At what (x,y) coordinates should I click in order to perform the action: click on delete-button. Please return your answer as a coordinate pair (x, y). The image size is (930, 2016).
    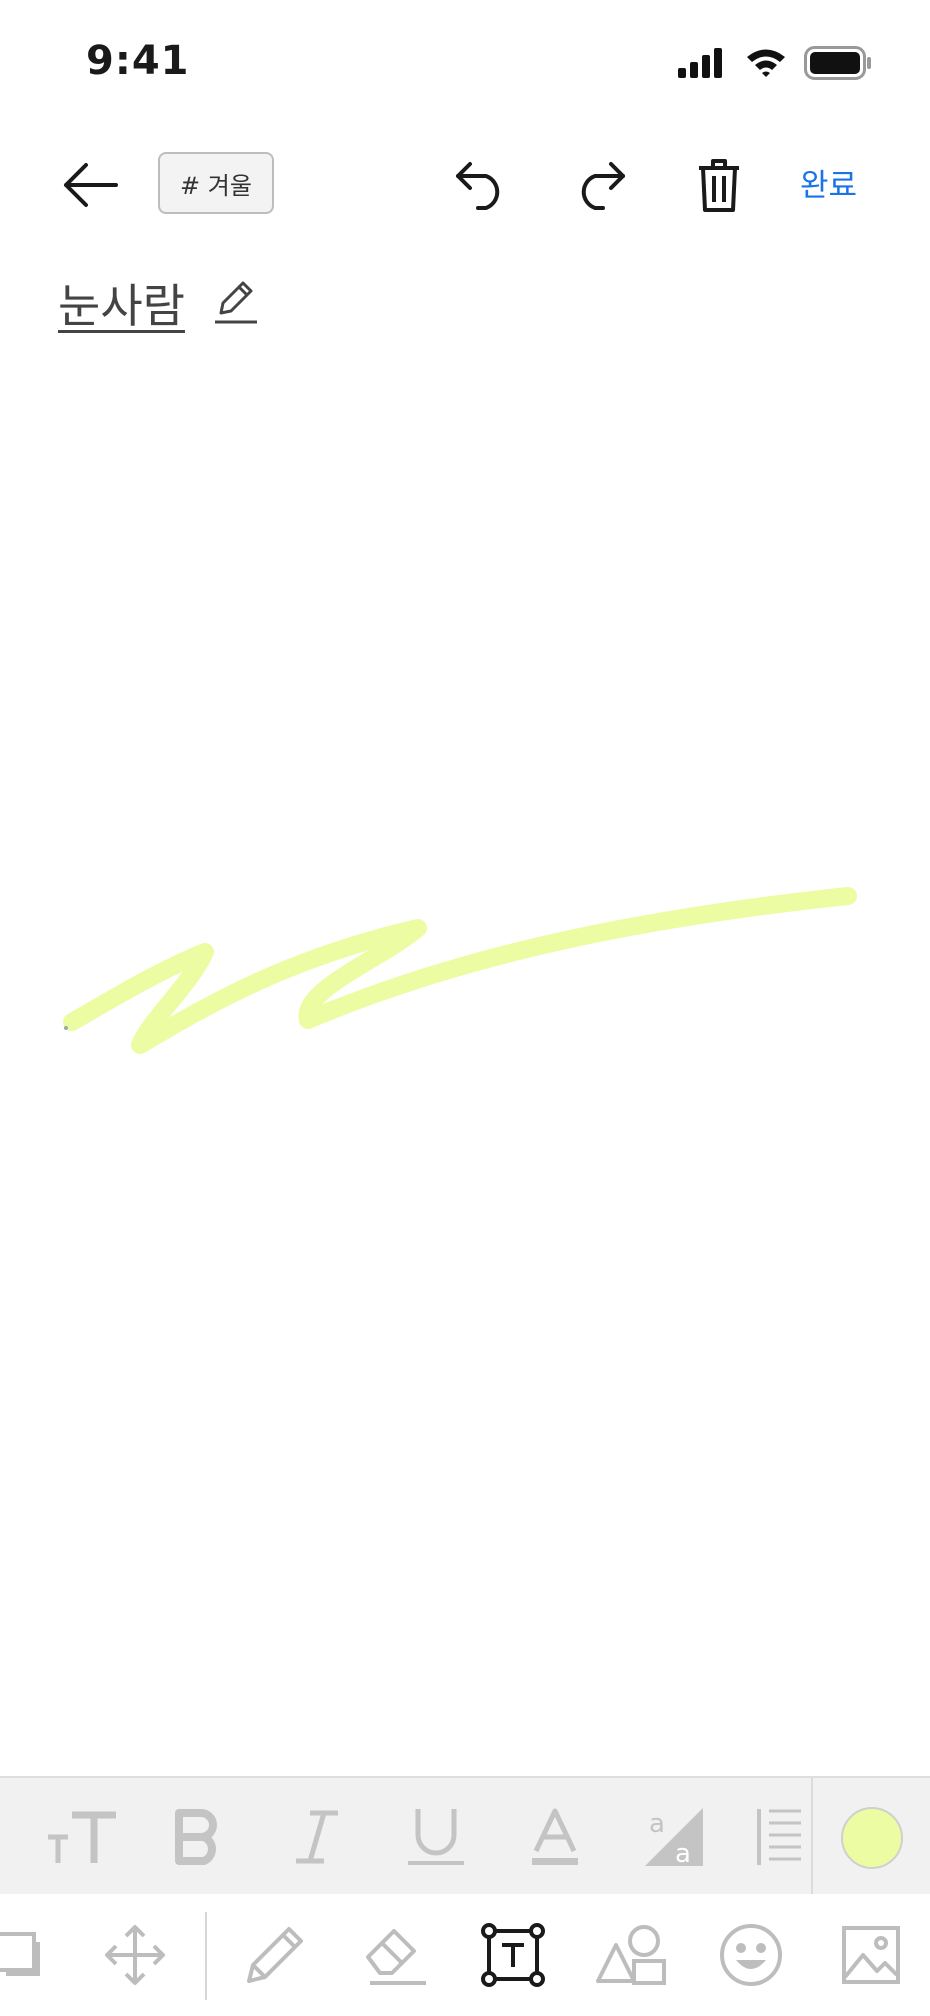
    Looking at the image, I should click on (719, 185).